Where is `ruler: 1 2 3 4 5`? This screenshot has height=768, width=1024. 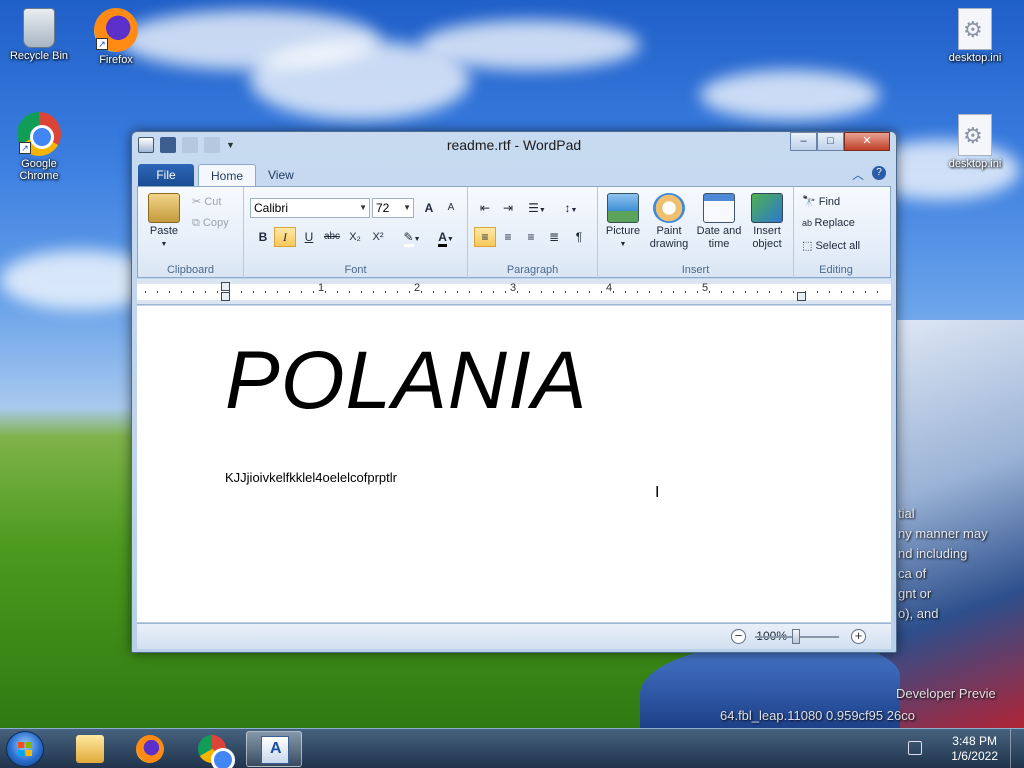
ruler: 1 2 3 4 5 is located at coordinates (514, 292).